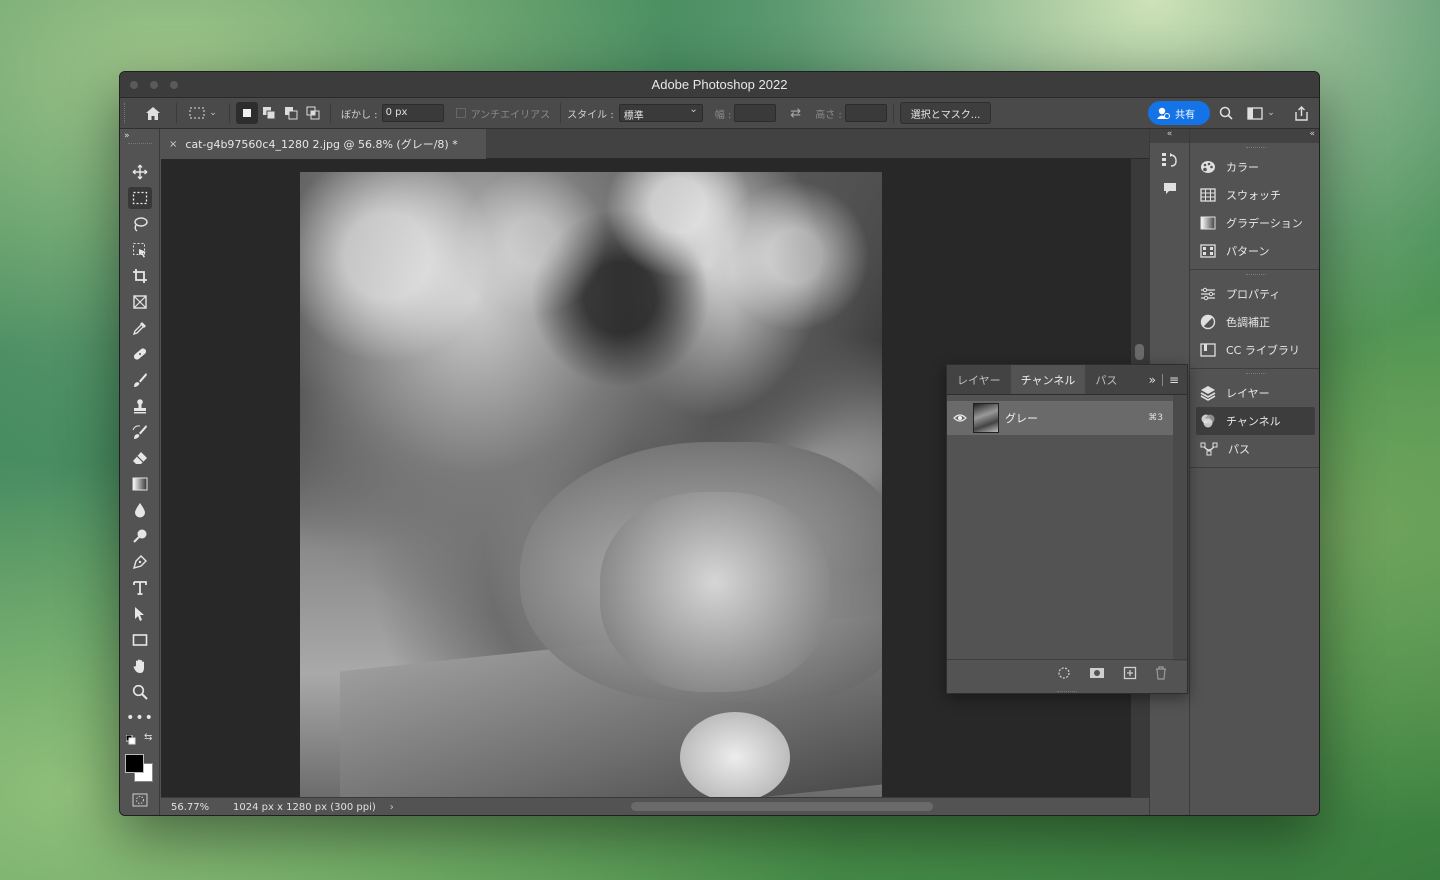 The height and width of the screenshot is (880, 1440). I want to click on antialias-checkbox, so click(460, 113).